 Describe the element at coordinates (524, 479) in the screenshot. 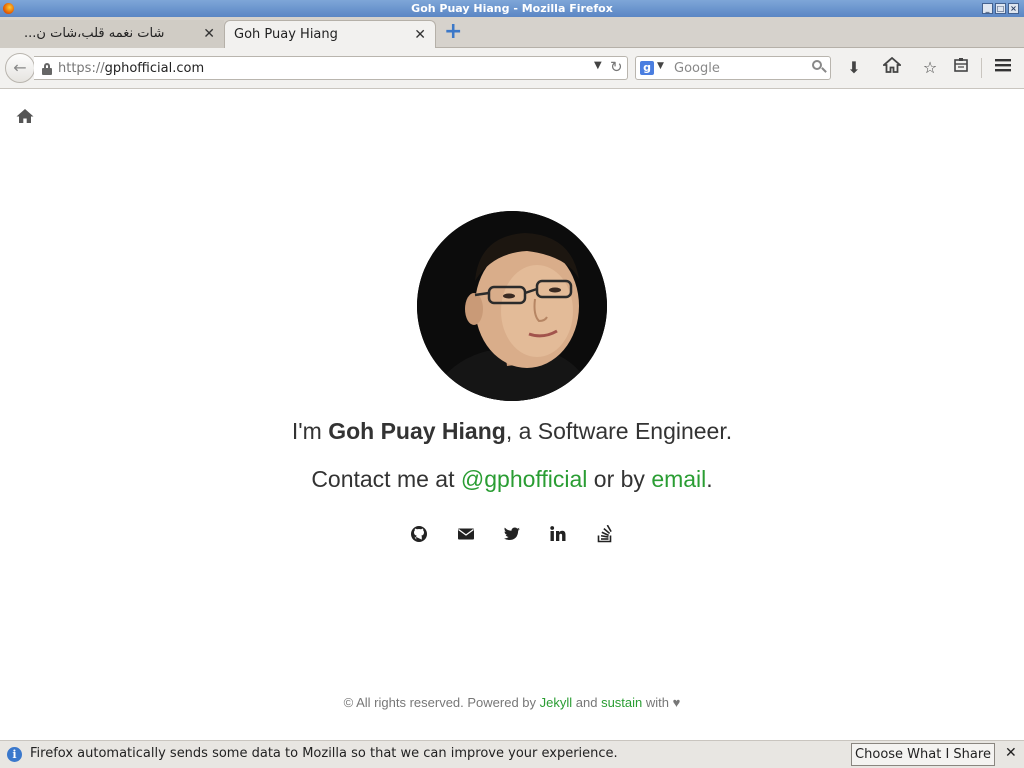

I see `twitter-handle-link: @gphofficial` at that location.